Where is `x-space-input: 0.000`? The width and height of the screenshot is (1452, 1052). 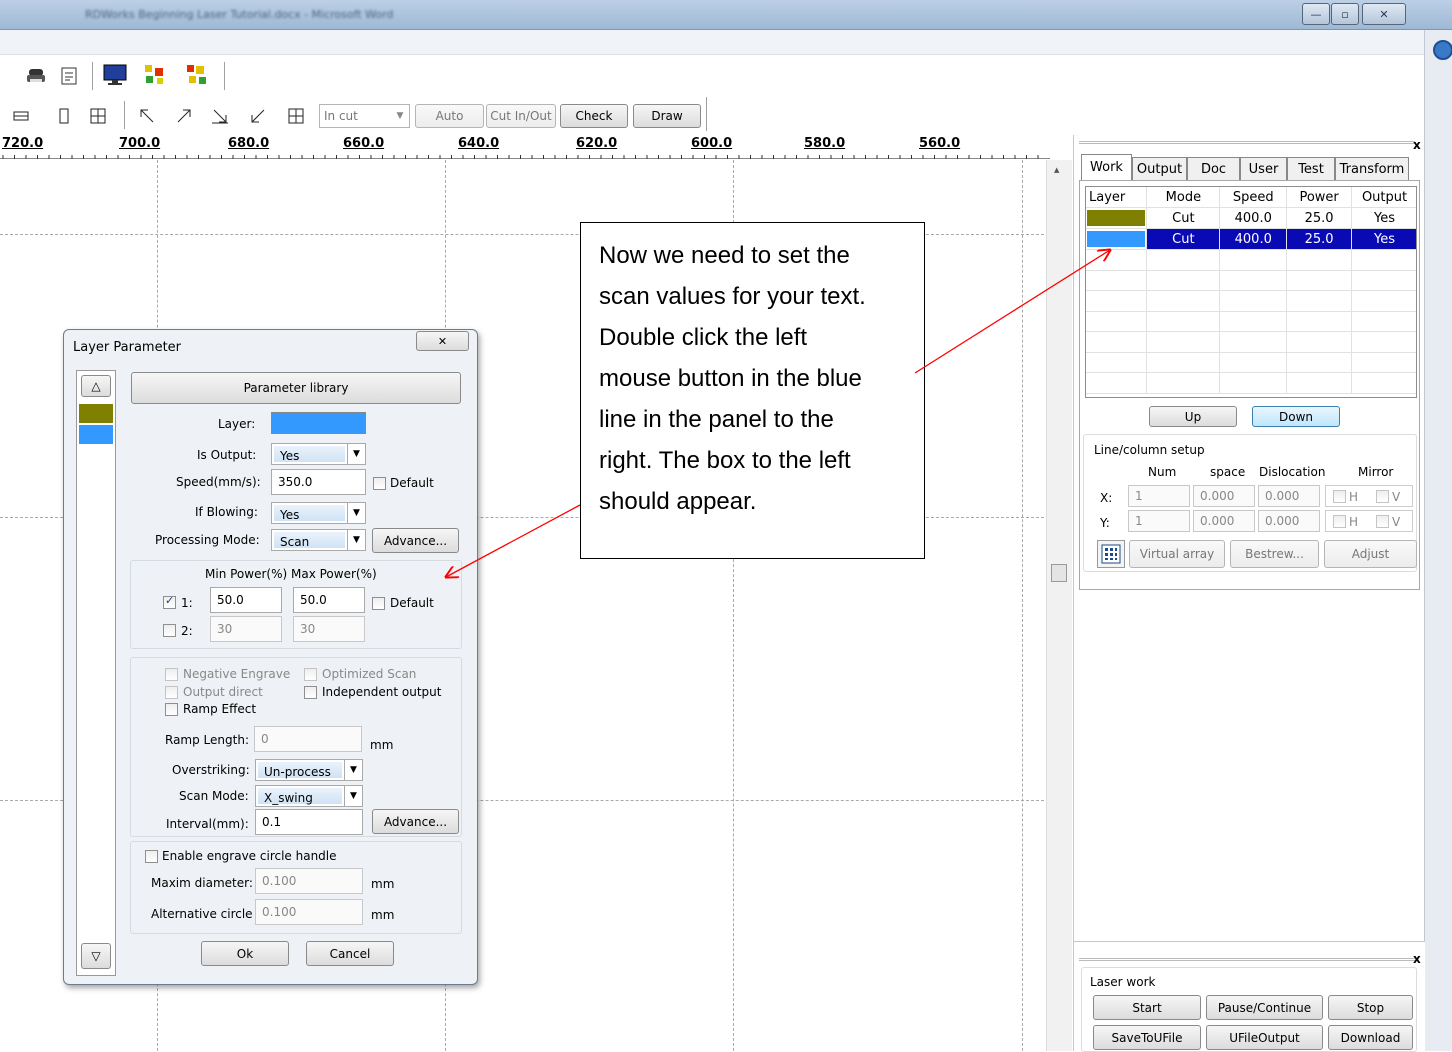 x-space-input: 0.000 is located at coordinates (1224, 496).